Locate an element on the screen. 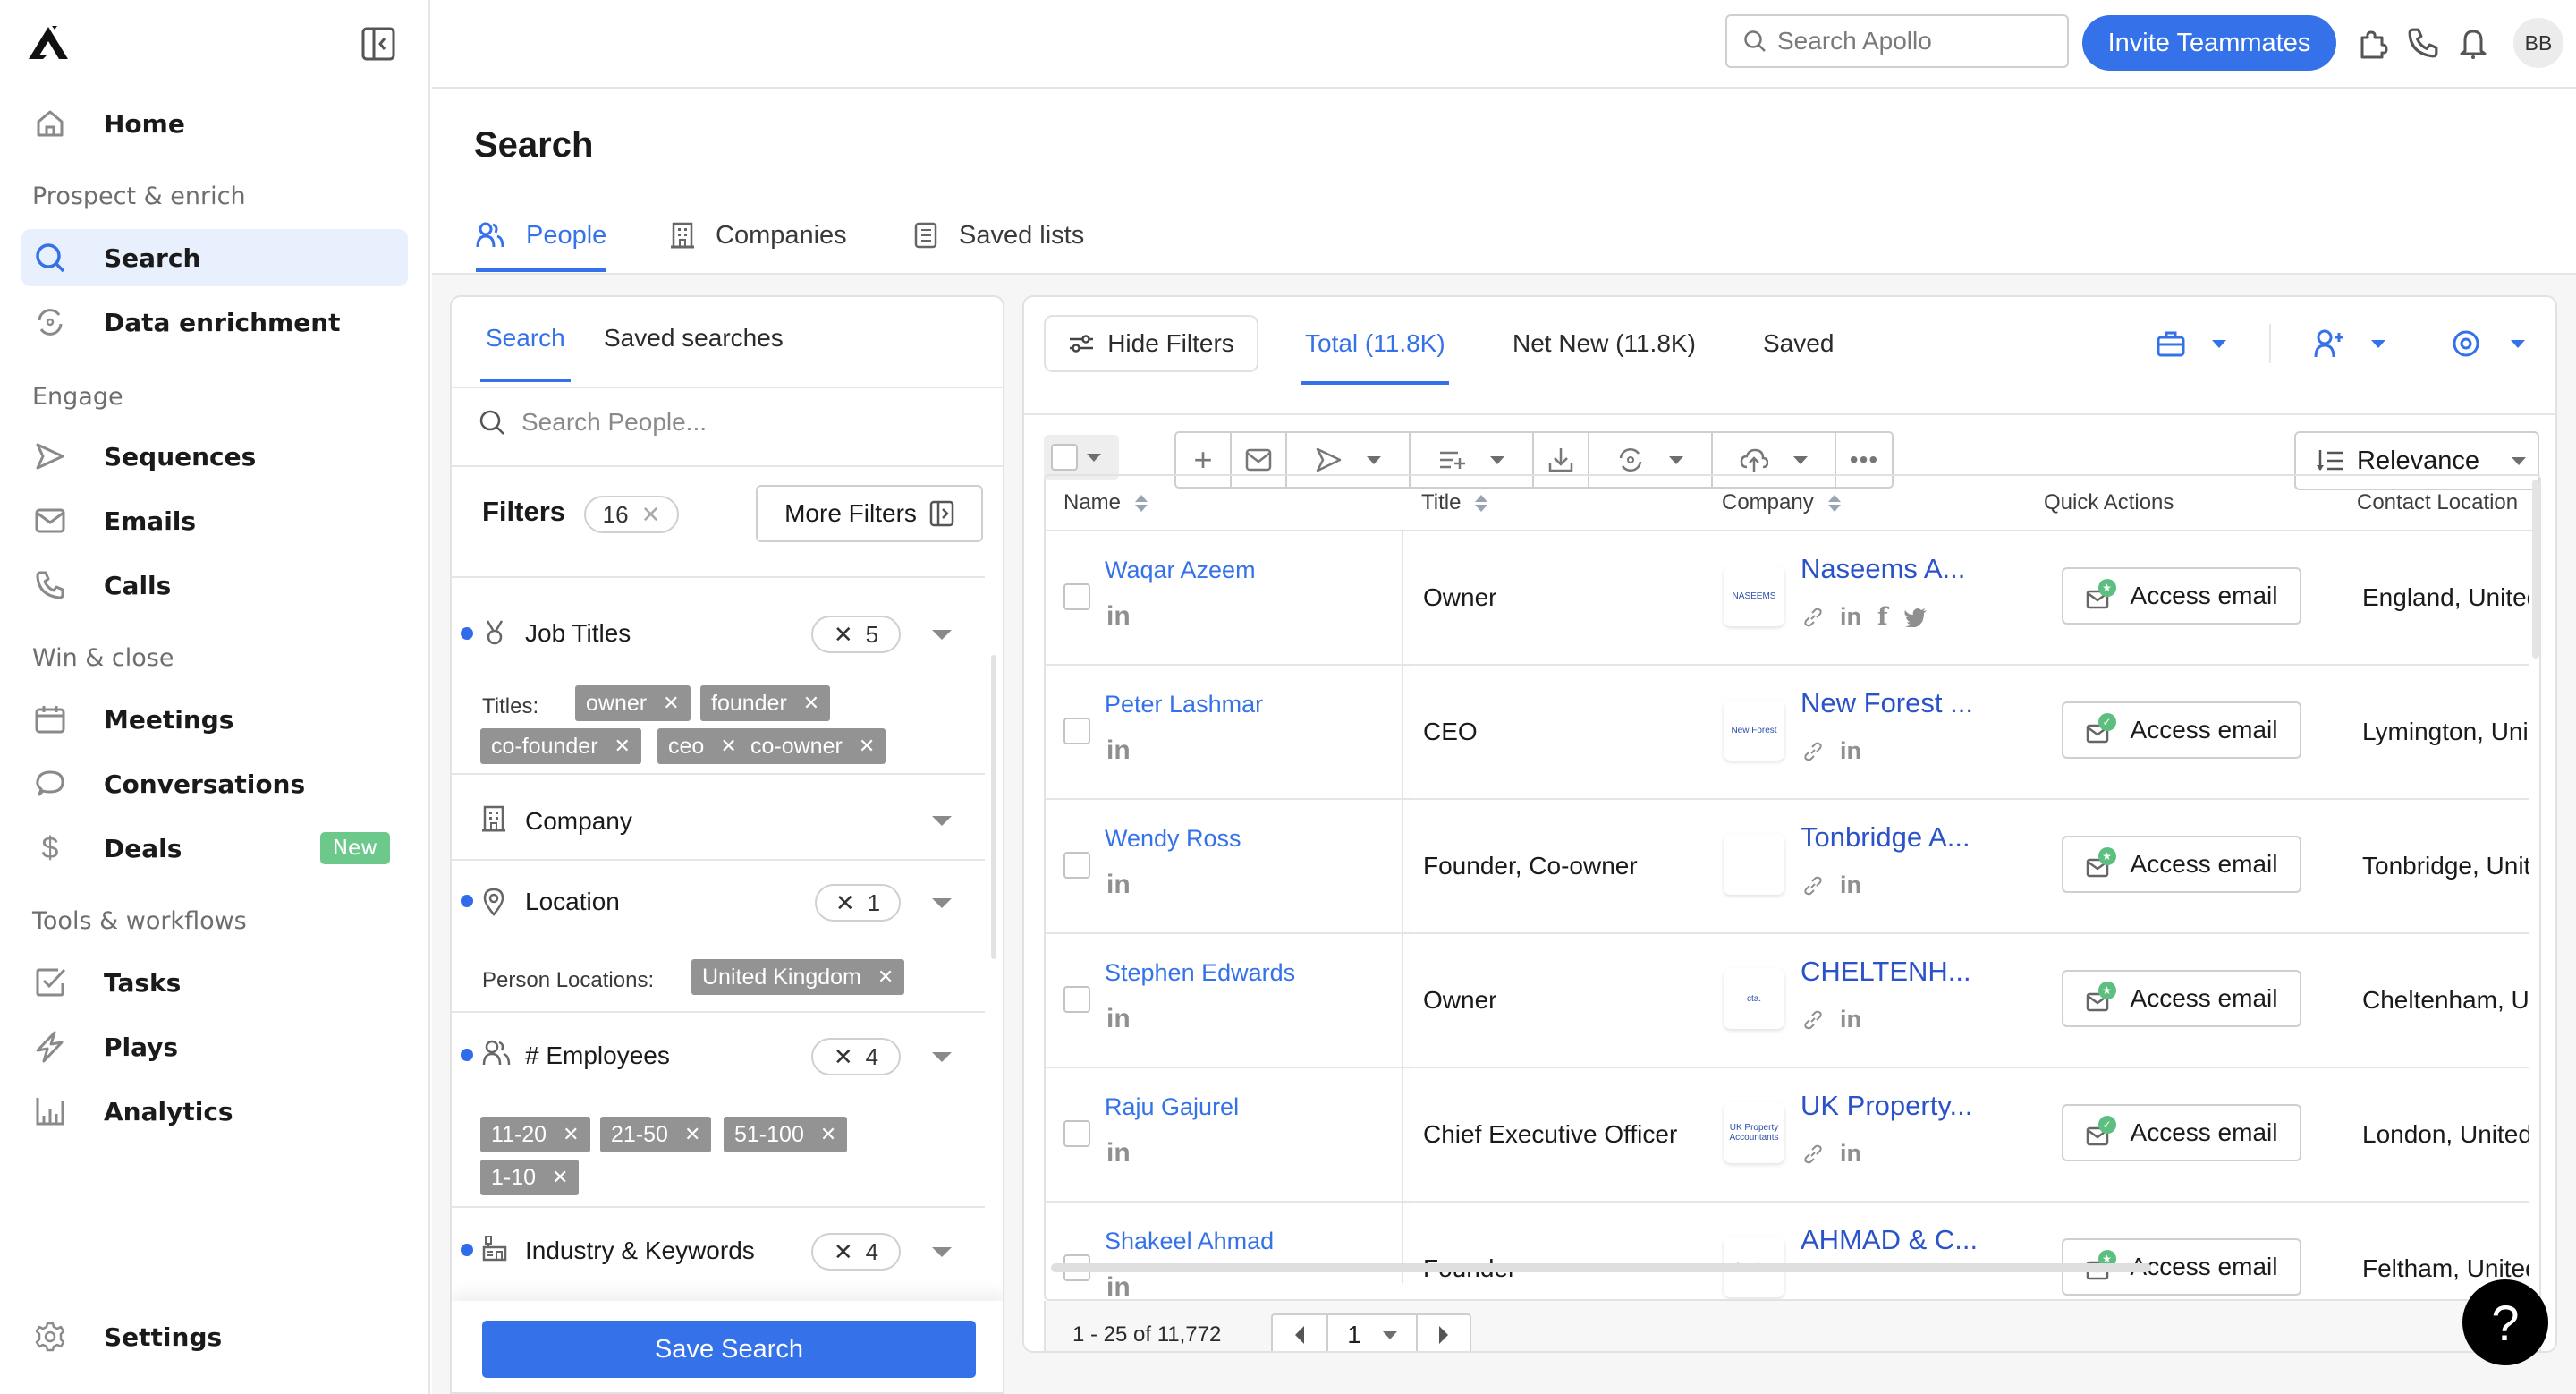 The height and width of the screenshot is (1394, 2576). phone-icon is located at coordinates (2423, 43).